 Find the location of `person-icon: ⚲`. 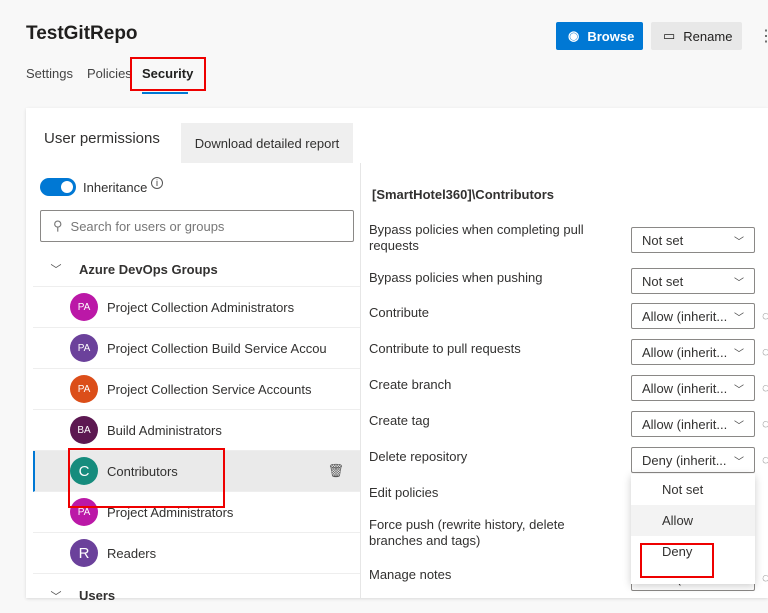

person-icon: ⚲ is located at coordinates (58, 225).